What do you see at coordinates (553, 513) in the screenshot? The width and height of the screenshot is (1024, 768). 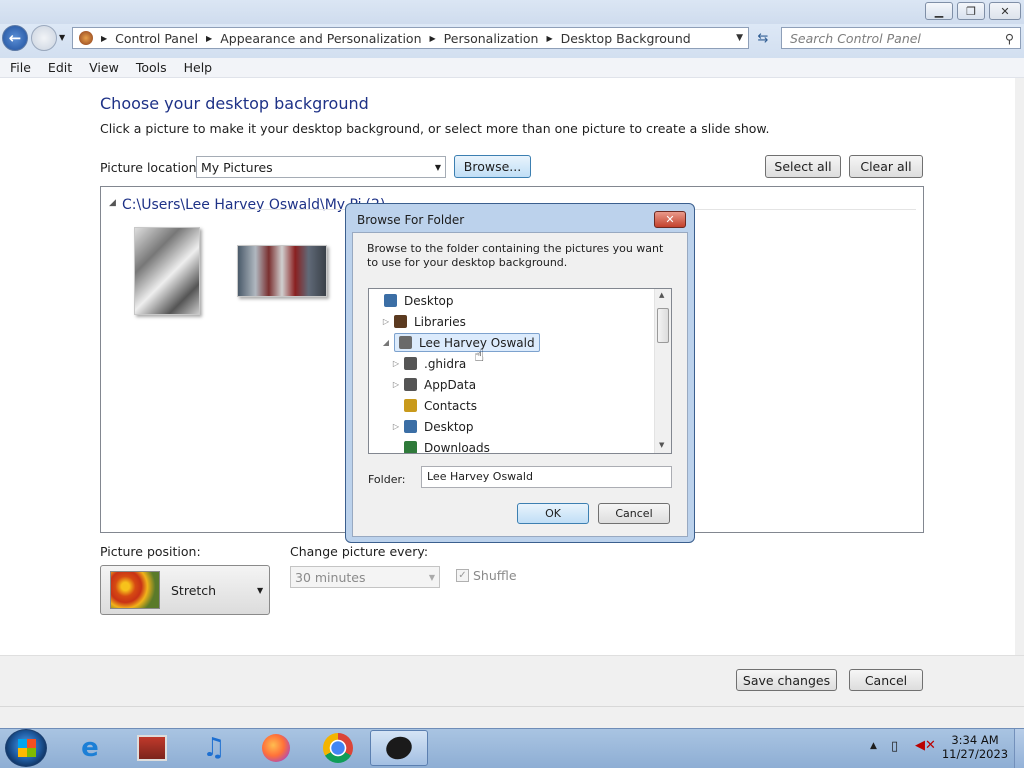 I see `ok-button: OK` at bounding box center [553, 513].